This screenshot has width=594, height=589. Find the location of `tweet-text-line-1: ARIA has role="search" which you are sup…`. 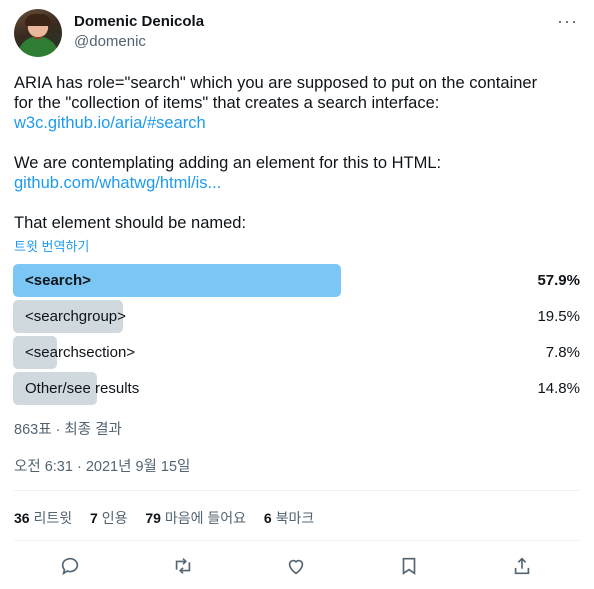

tweet-text-line-1: ARIA has role="search" which you are sup… is located at coordinates (276, 83).